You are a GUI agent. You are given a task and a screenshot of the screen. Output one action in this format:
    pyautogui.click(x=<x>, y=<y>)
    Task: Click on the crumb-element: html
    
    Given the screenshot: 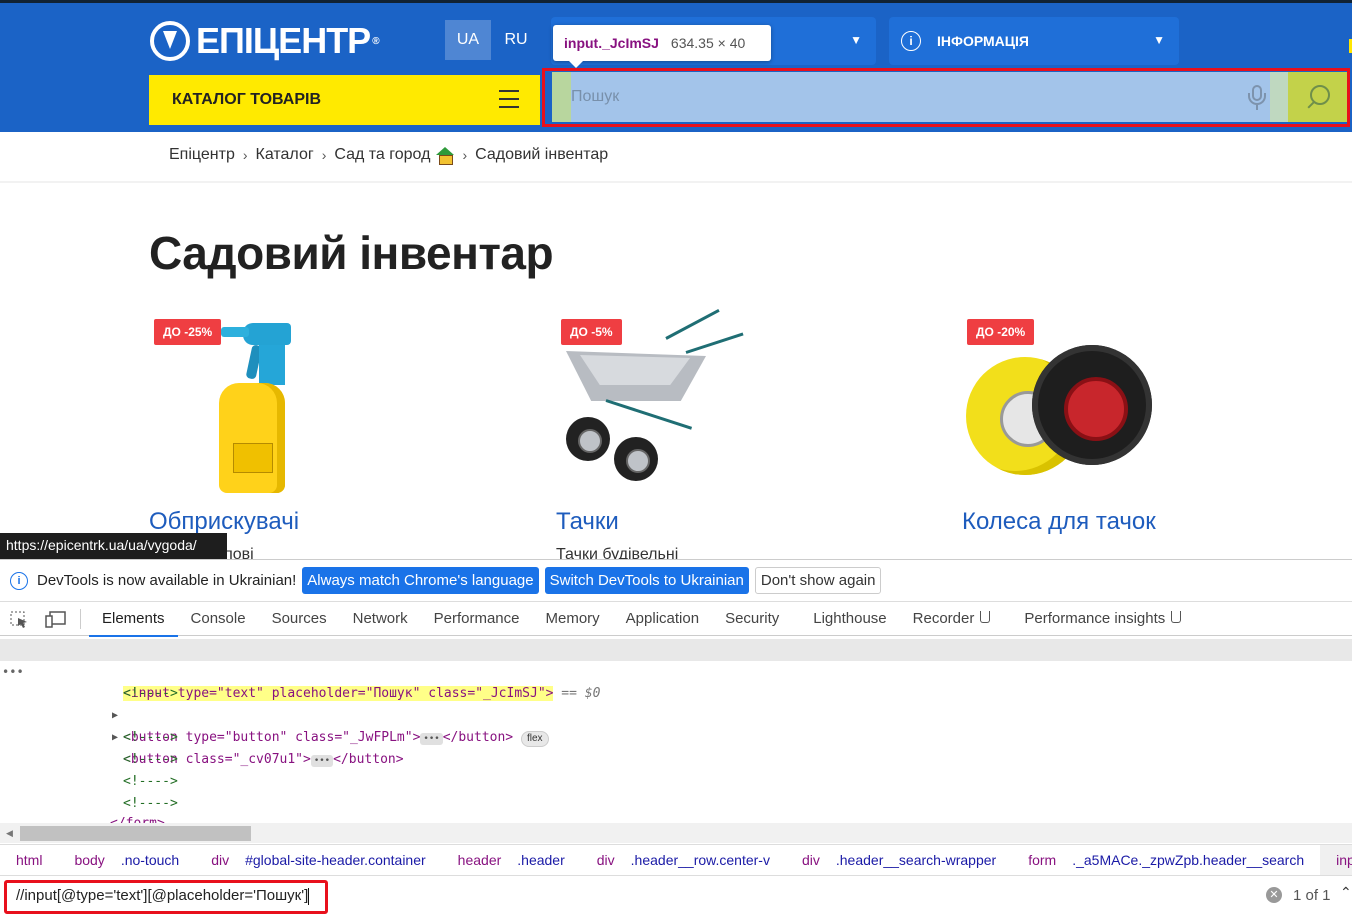 What is the action you would take?
    pyautogui.click(x=29, y=860)
    